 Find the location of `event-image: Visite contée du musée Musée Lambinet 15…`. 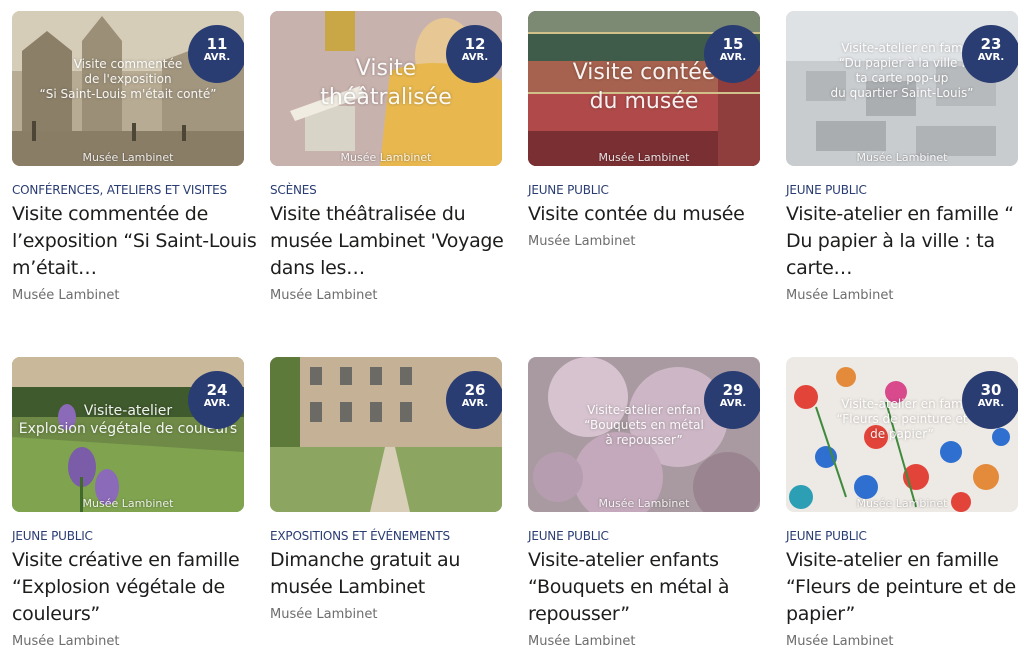

event-image: Visite contée du musée Musée Lambinet 15… is located at coordinates (644, 88).